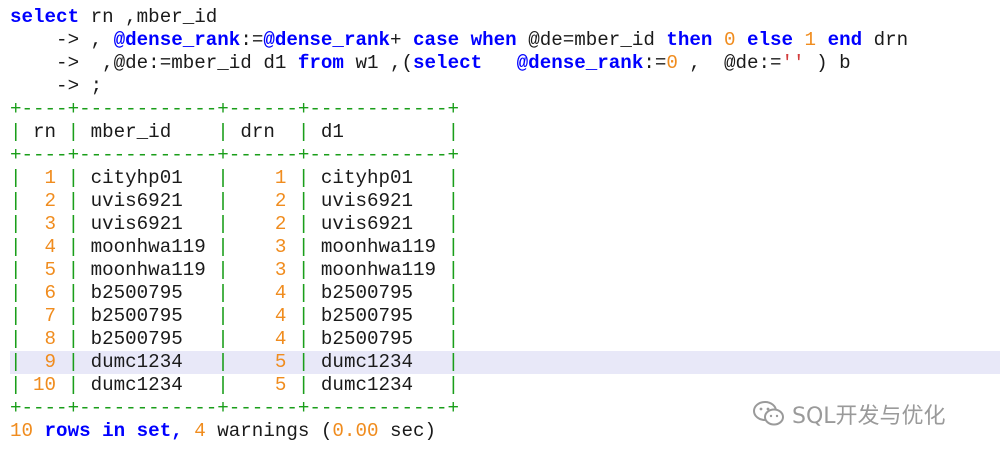 This screenshot has width=1007, height=460. I want to click on sql-text: drn, so click(885, 40).